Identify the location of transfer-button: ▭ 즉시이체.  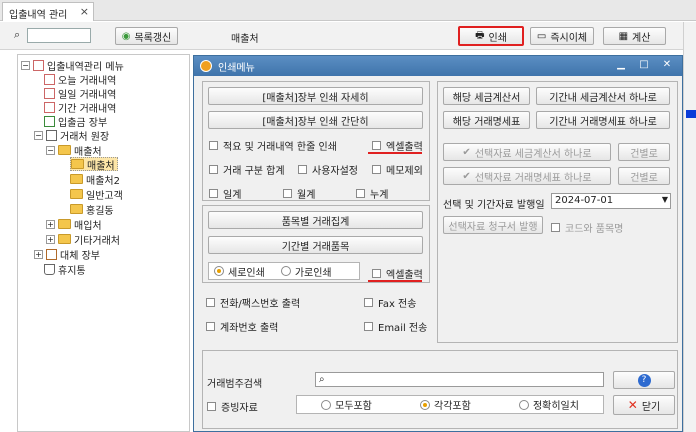
(562, 36).